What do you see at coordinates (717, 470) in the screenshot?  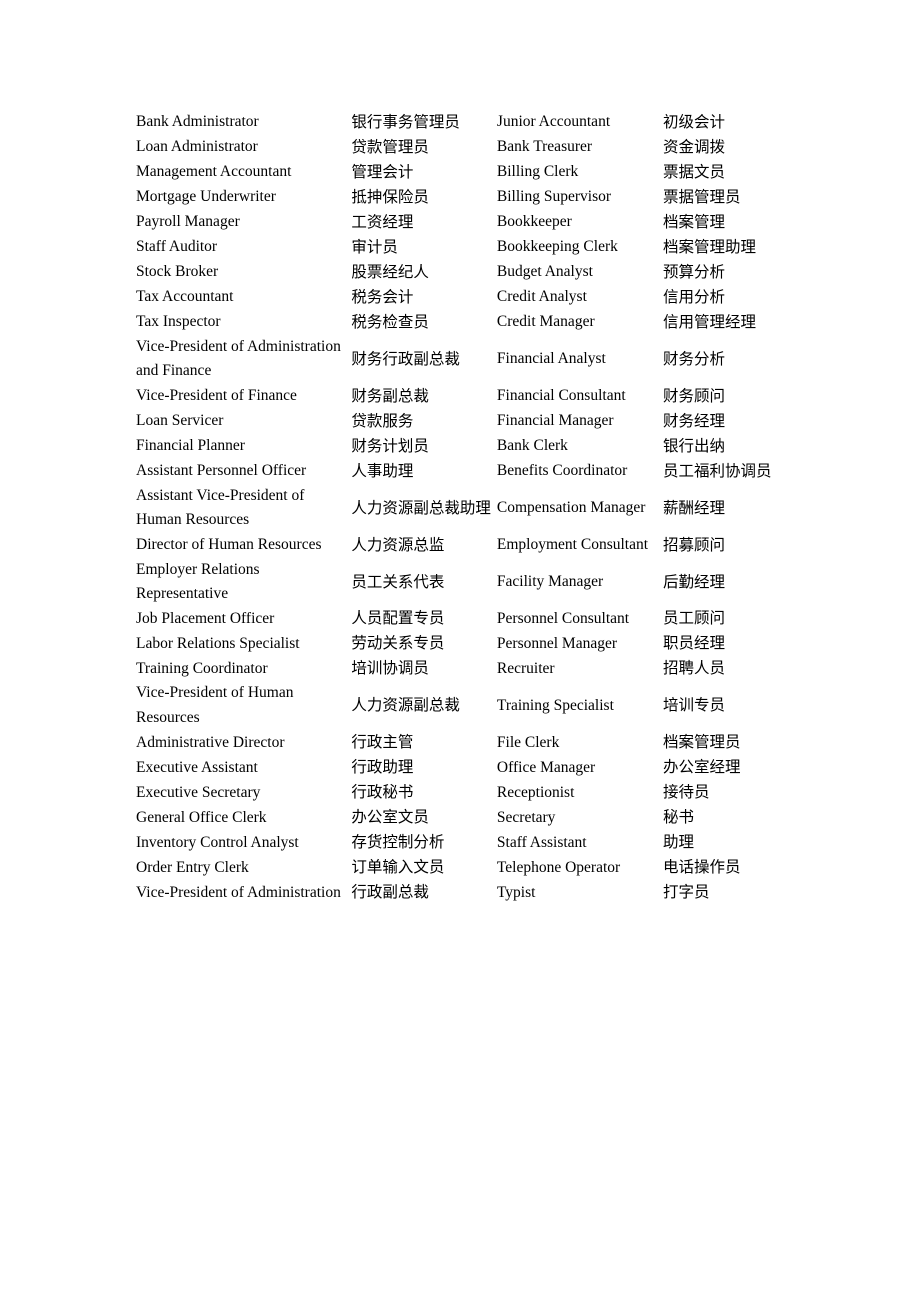 I see `chinese-term-right: 员工福利协调员` at bounding box center [717, 470].